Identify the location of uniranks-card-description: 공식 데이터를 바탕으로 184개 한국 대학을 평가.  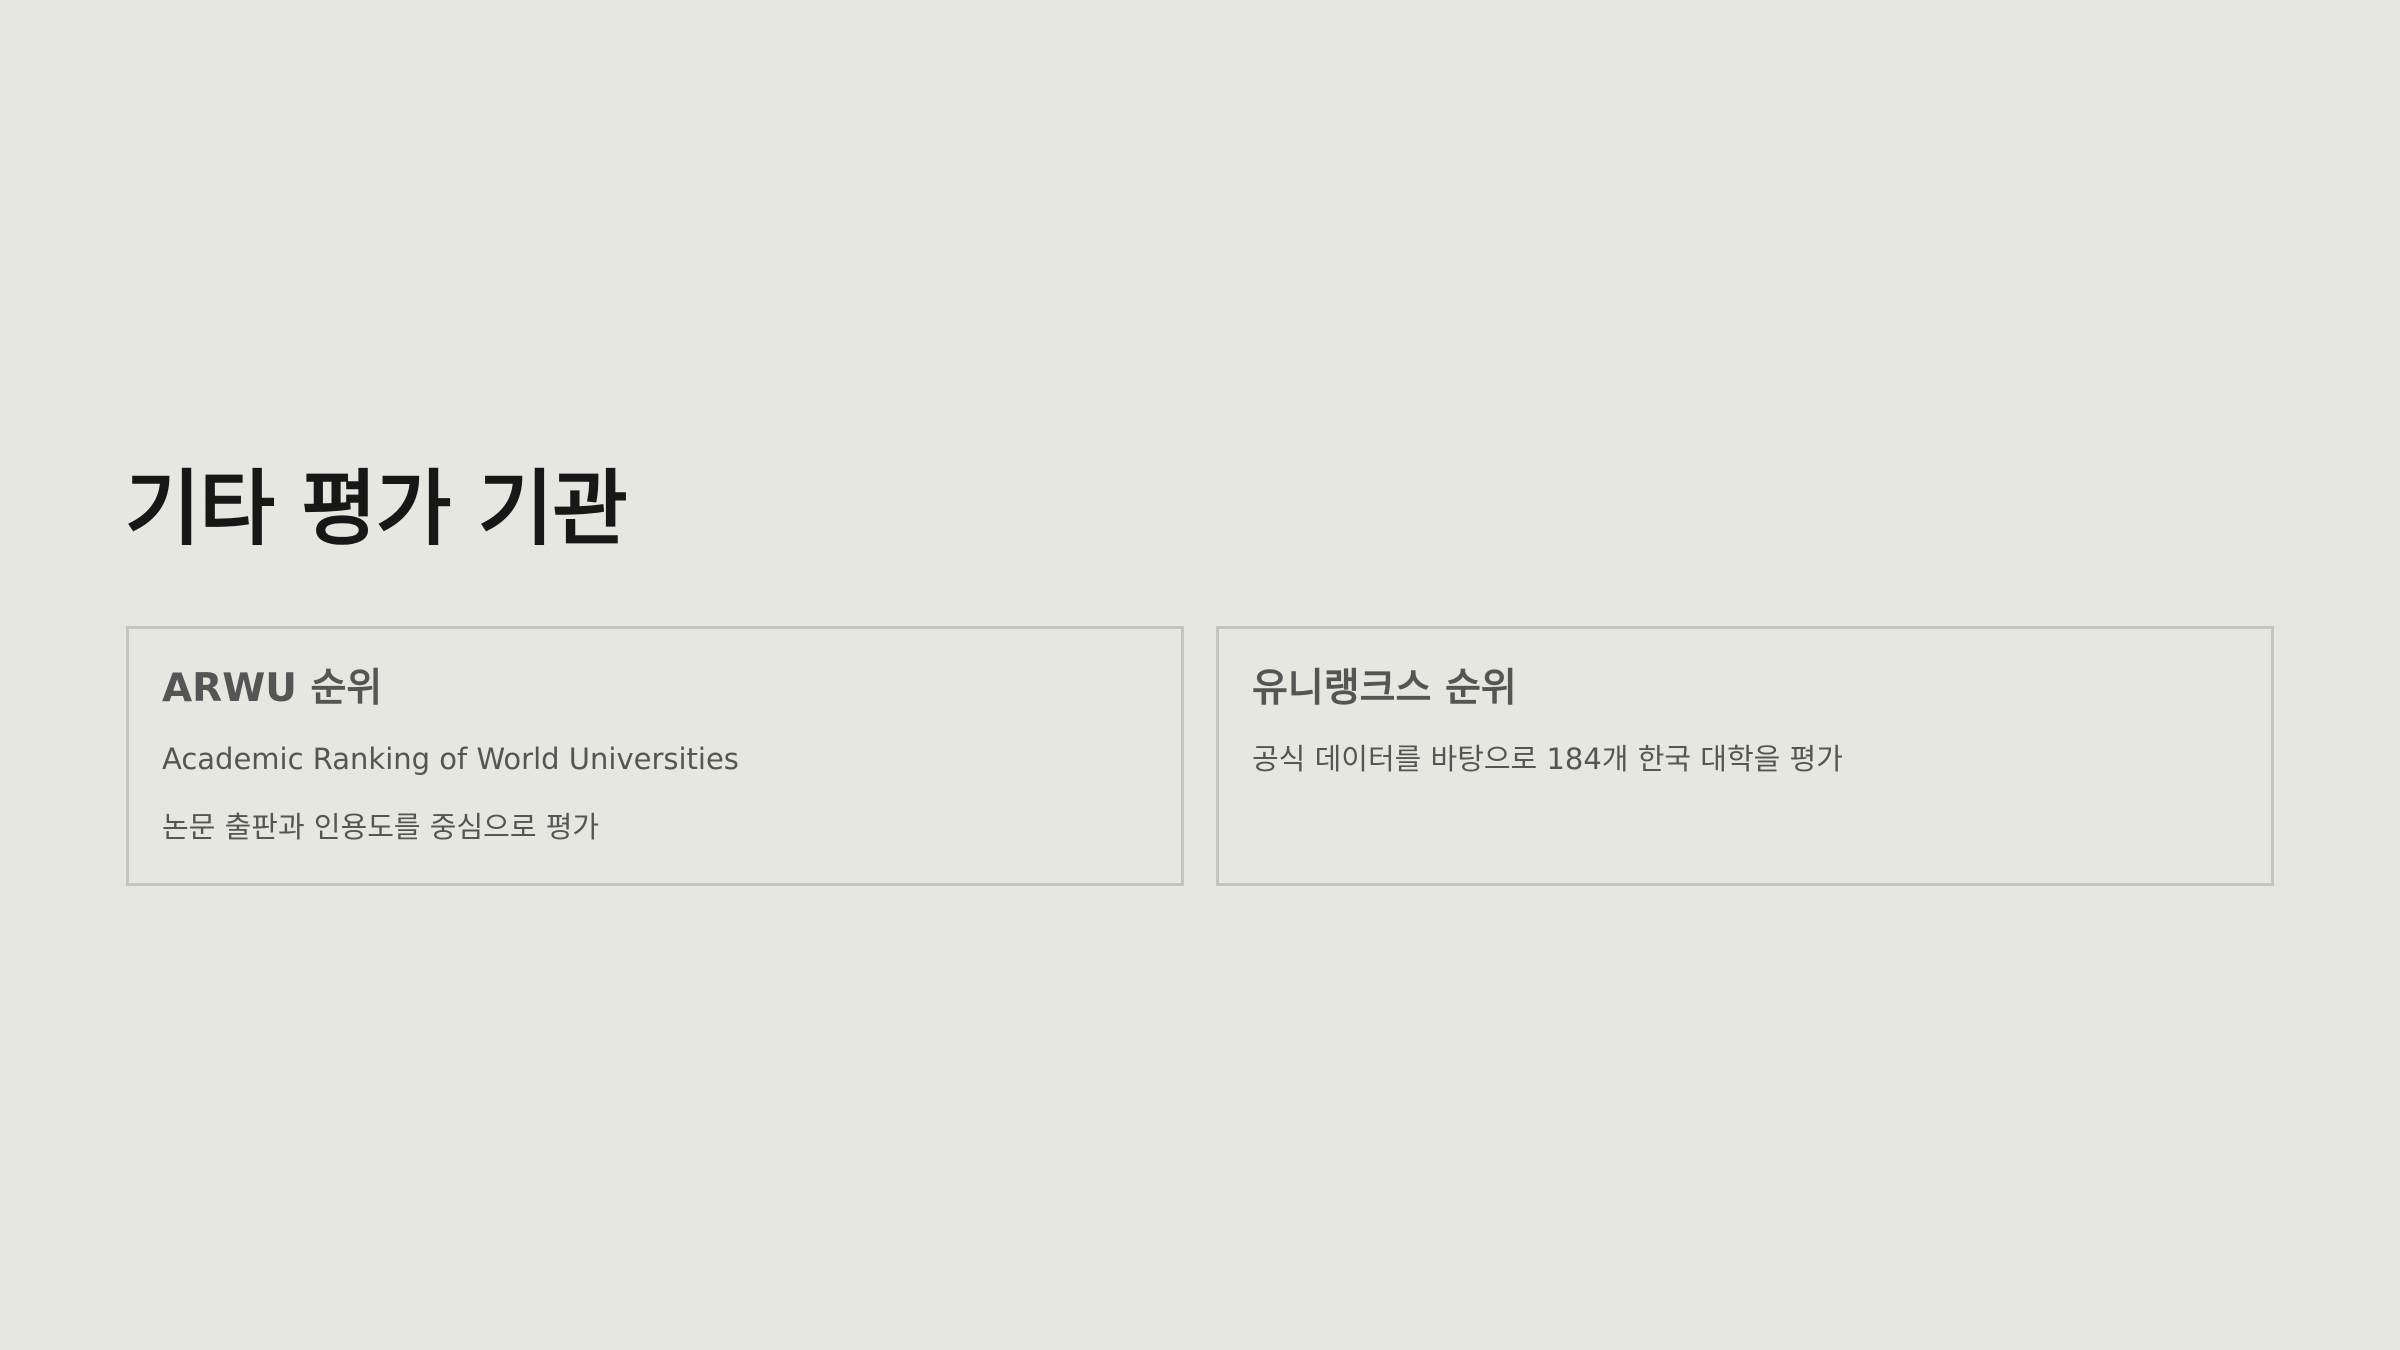
(1547, 759).